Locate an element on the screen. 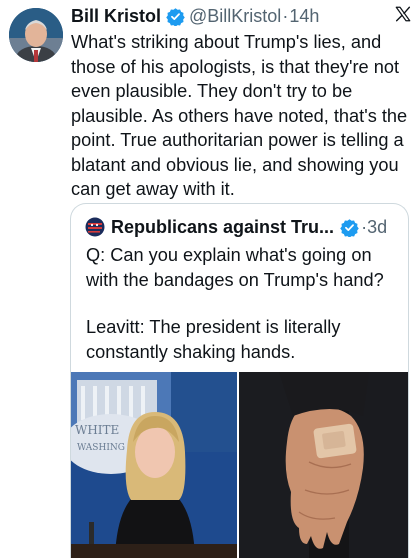 Image resolution: width=414 pixels, height=558 pixels. briefing-photo: WHITE WASHING is located at coordinates (154, 465).